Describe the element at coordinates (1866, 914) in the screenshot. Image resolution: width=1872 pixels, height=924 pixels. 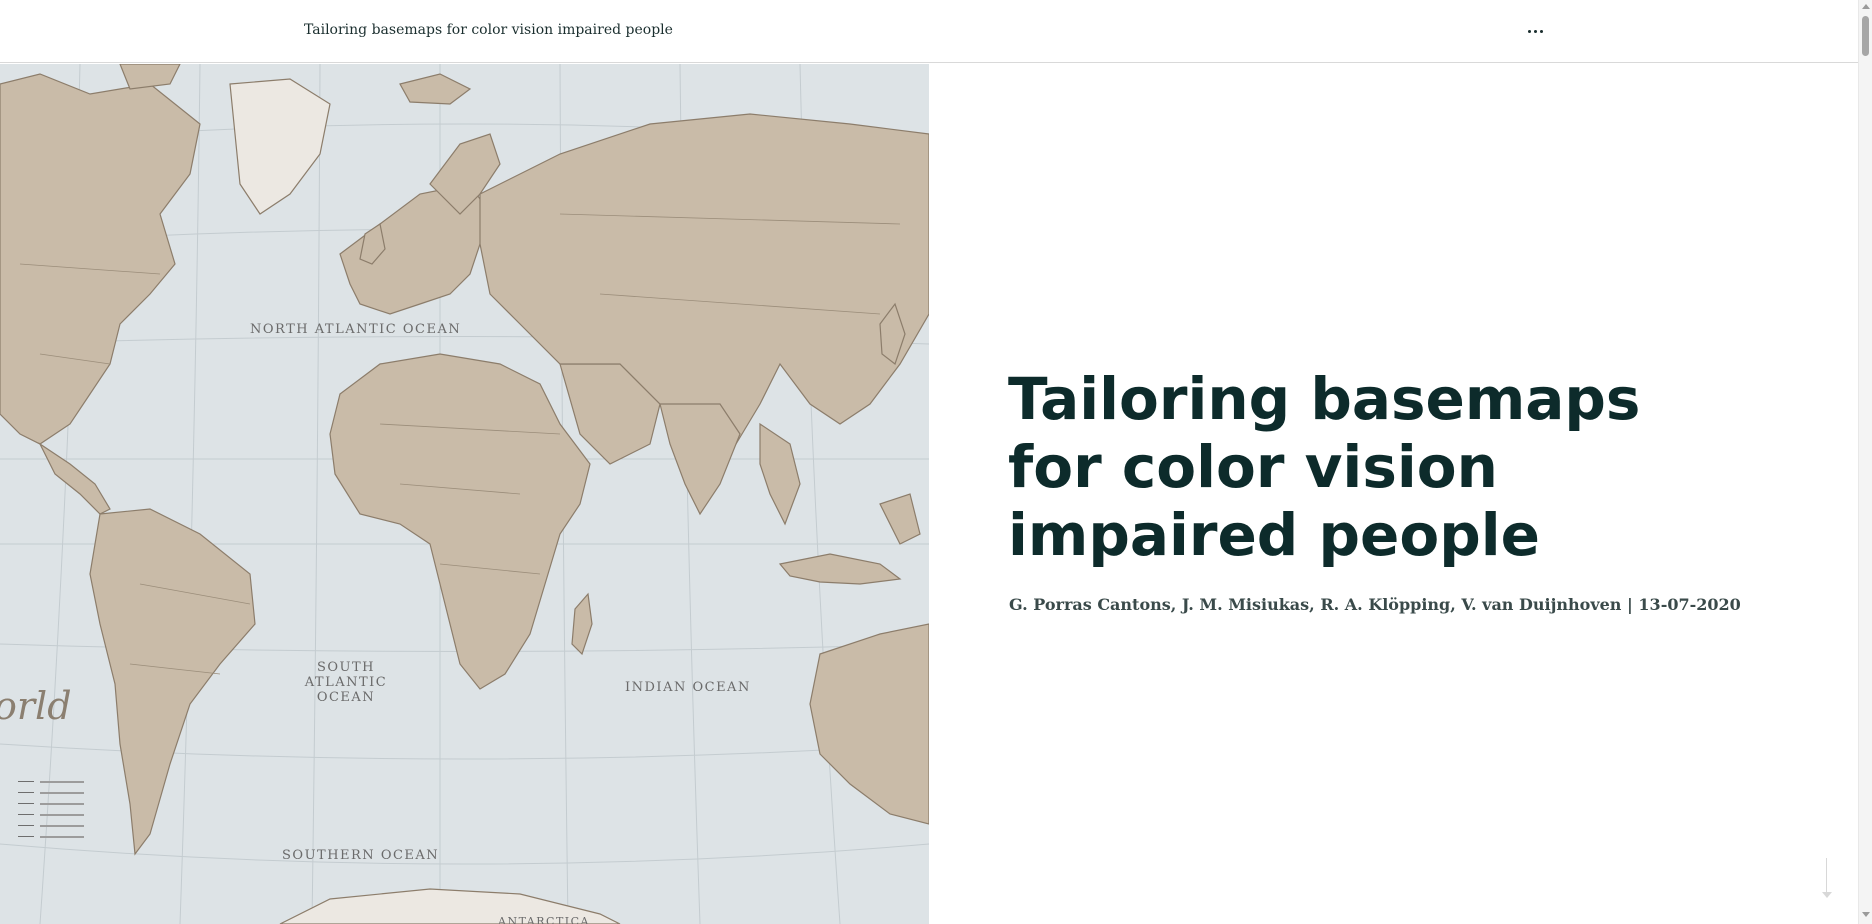
I see `scroll-down-arrow-icon` at that location.